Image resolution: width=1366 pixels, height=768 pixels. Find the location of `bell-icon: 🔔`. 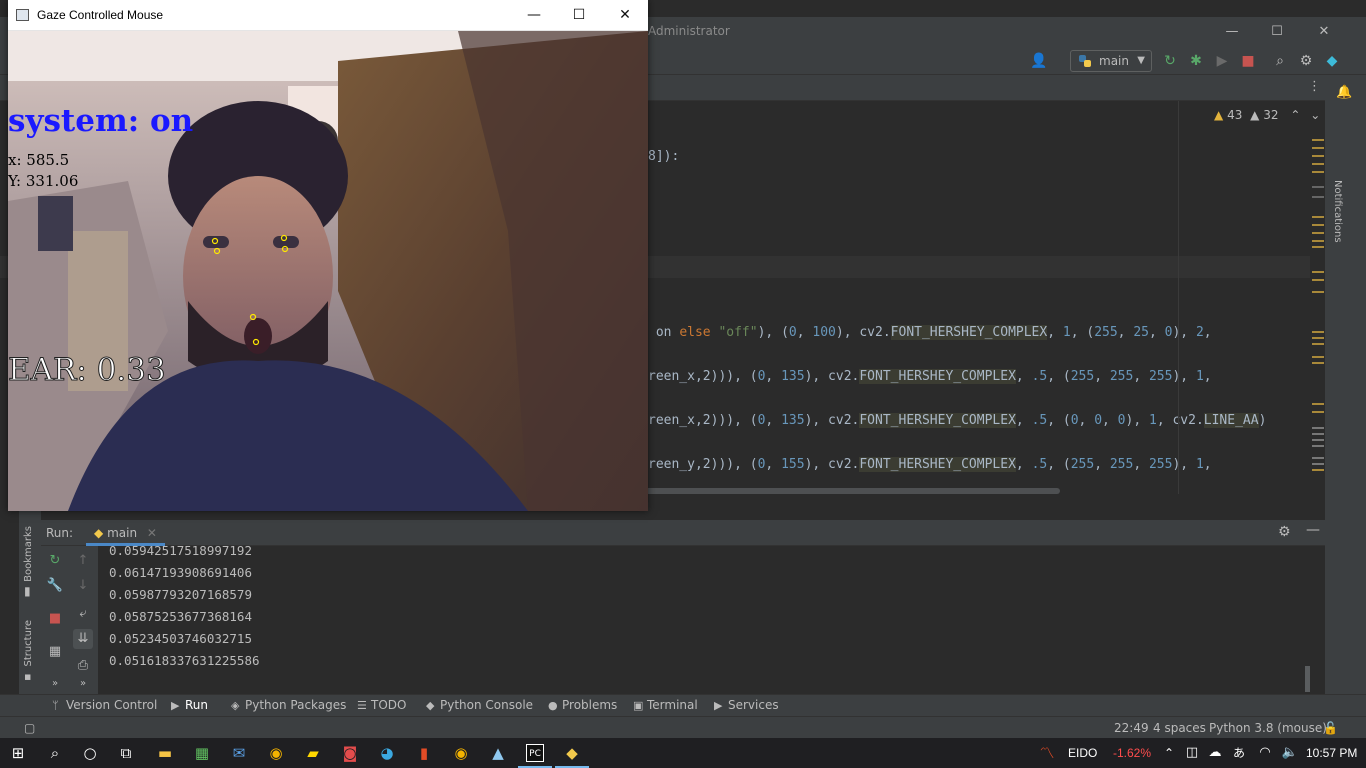

bell-icon: 🔔 is located at coordinates (1344, 92).